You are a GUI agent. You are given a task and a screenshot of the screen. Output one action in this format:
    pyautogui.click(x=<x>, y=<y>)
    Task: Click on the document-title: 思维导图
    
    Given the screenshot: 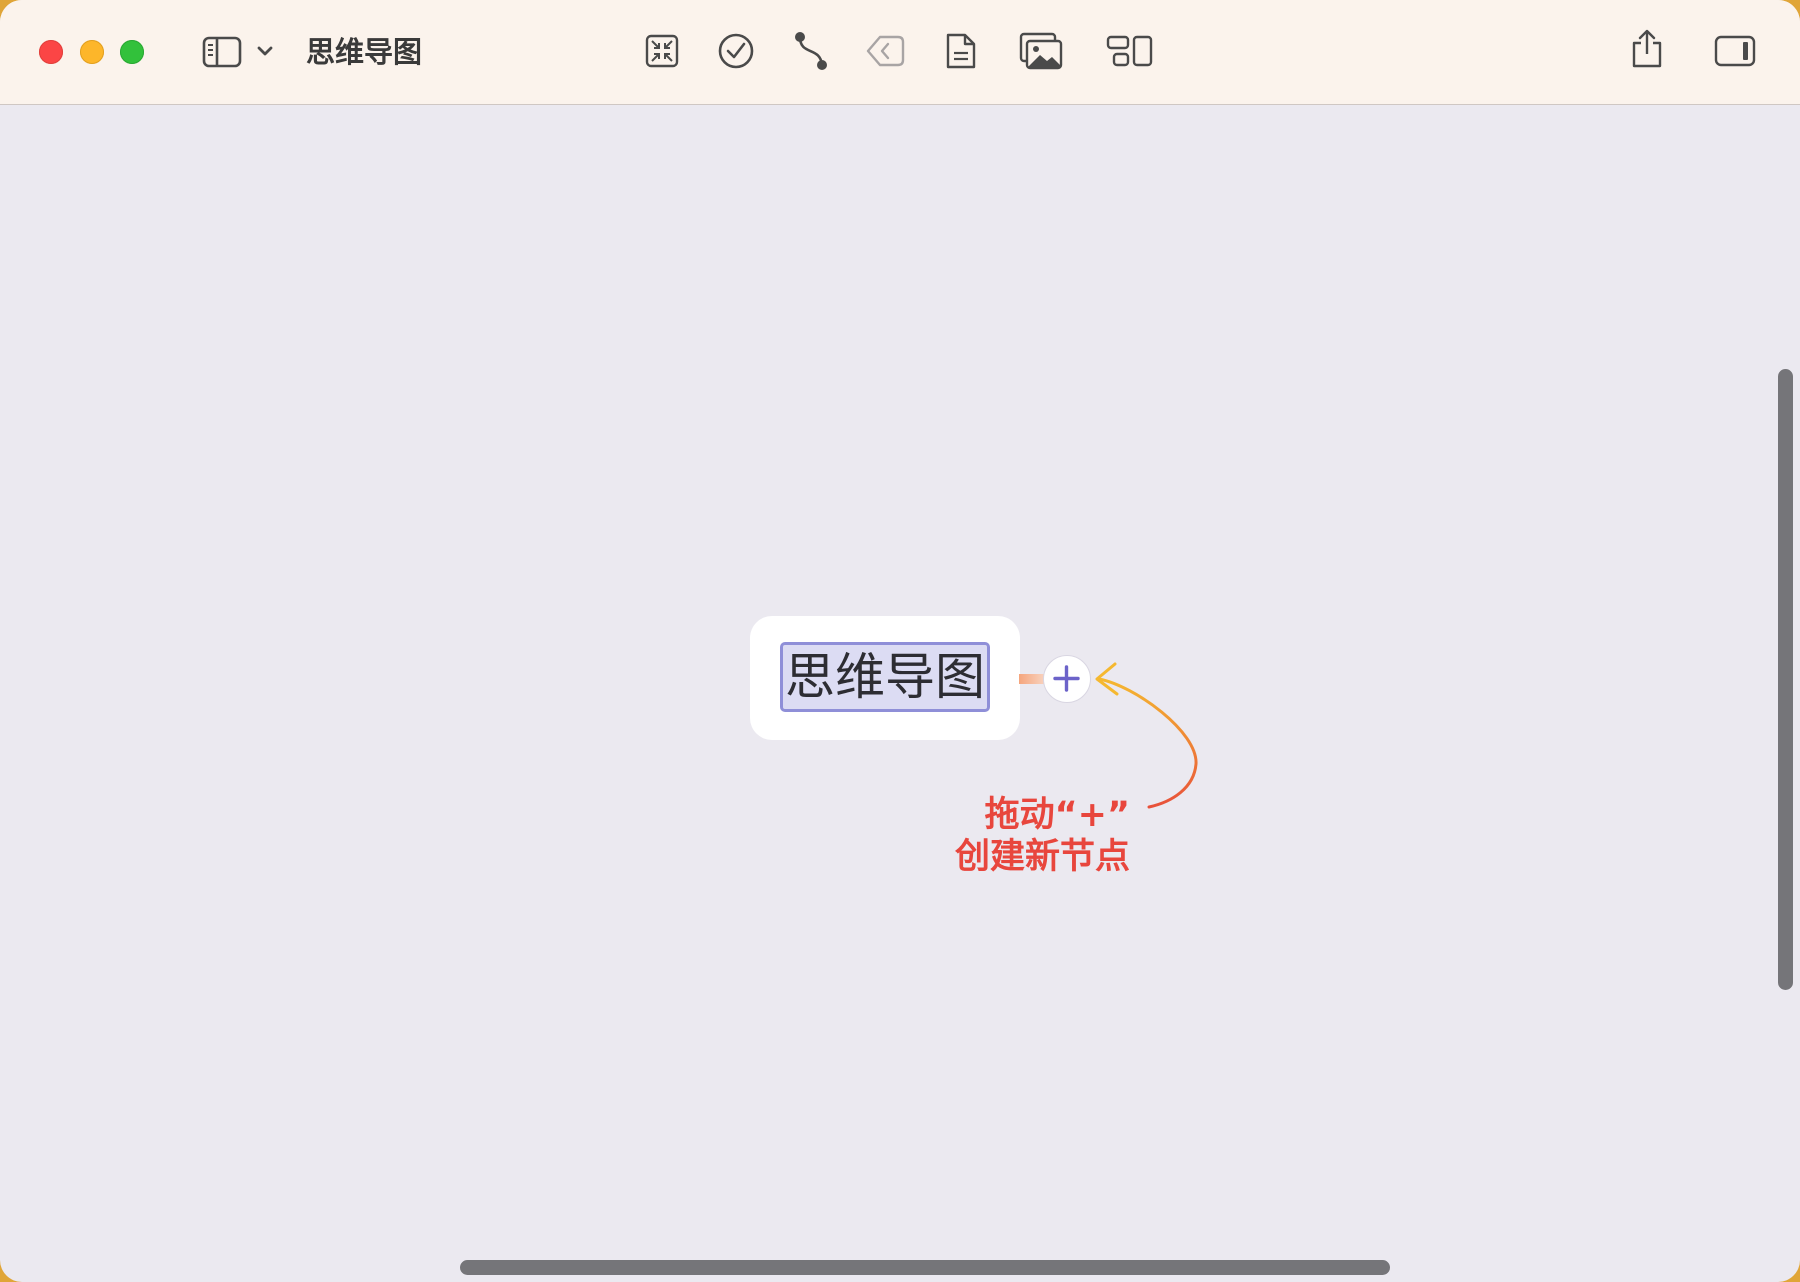 What is the action you would take?
    pyautogui.click(x=364, y=52)
    